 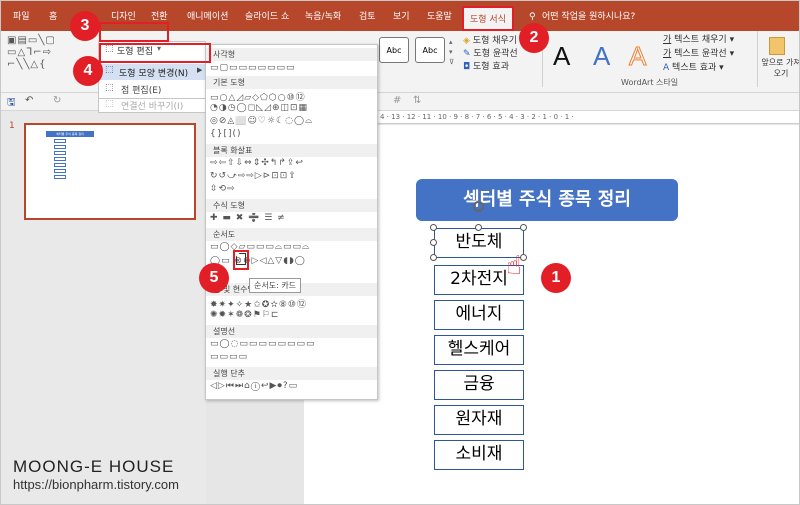 I want to click on text-fill-button: 가 텍스트 채우기 ▾, so click(x=698, y=40).